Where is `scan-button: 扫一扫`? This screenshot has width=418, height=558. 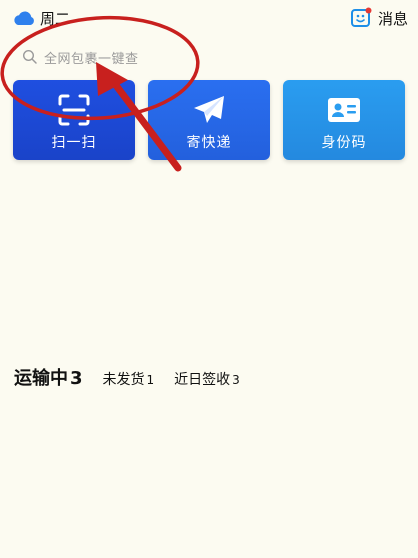
scan-button: 扫一扫 is located at coordinates (74, 120).